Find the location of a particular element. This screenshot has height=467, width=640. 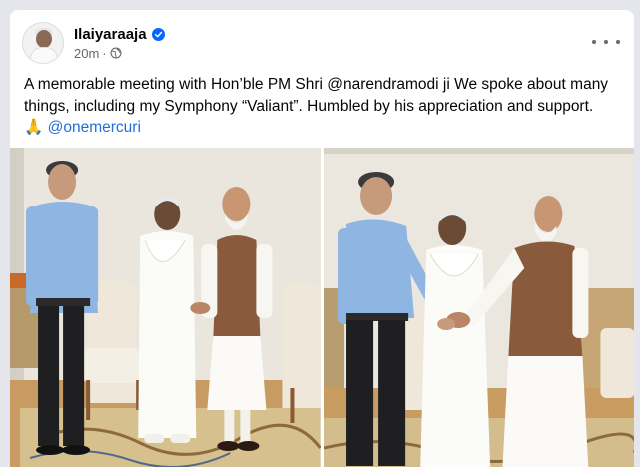

post-header: Ilaiyaraaja 20m · is located at coordinates (93, 43).